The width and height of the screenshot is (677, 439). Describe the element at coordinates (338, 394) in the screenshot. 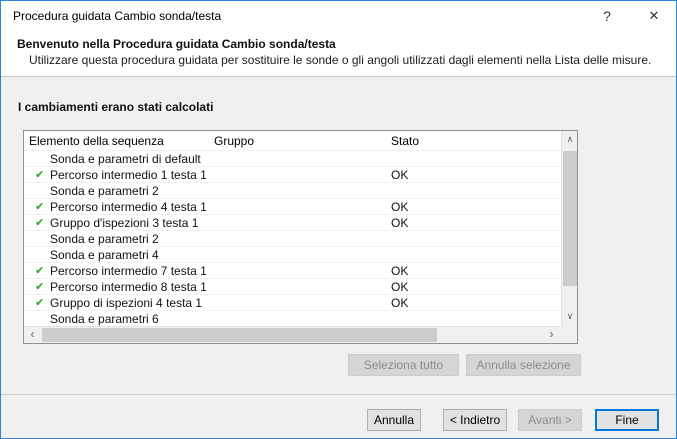

I see `footer-divider` at that location.